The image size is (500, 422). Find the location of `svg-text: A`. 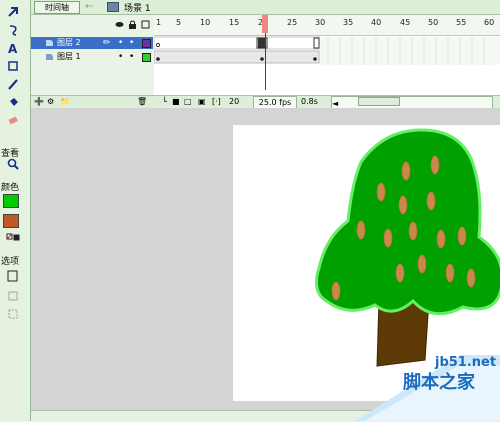

svg-text: A is located at coordinates (13, 48).